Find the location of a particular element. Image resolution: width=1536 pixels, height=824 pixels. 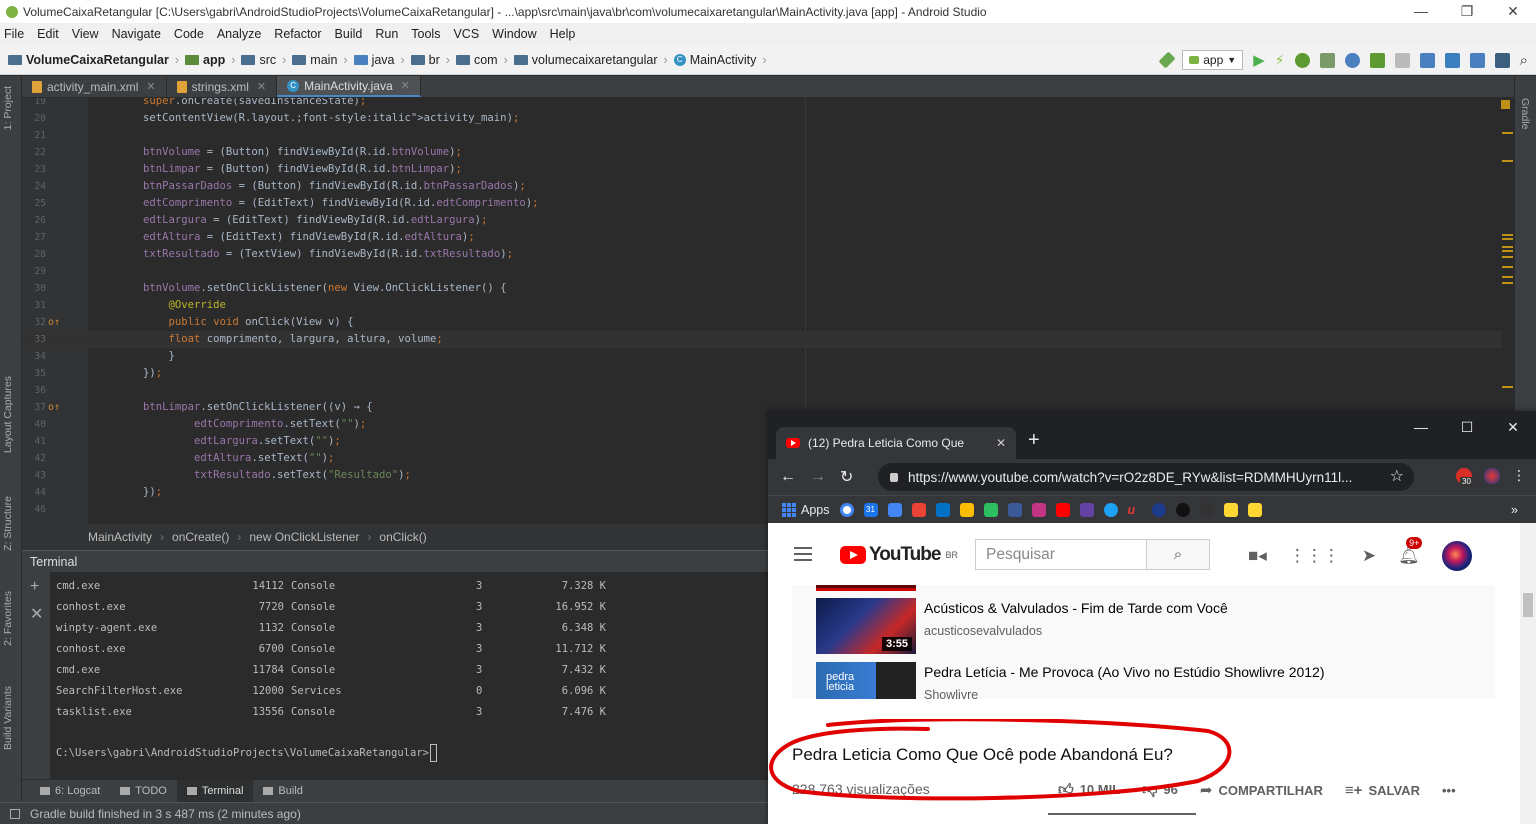

chrome-close-button: ✕ is located at coordinates (1513, 427).